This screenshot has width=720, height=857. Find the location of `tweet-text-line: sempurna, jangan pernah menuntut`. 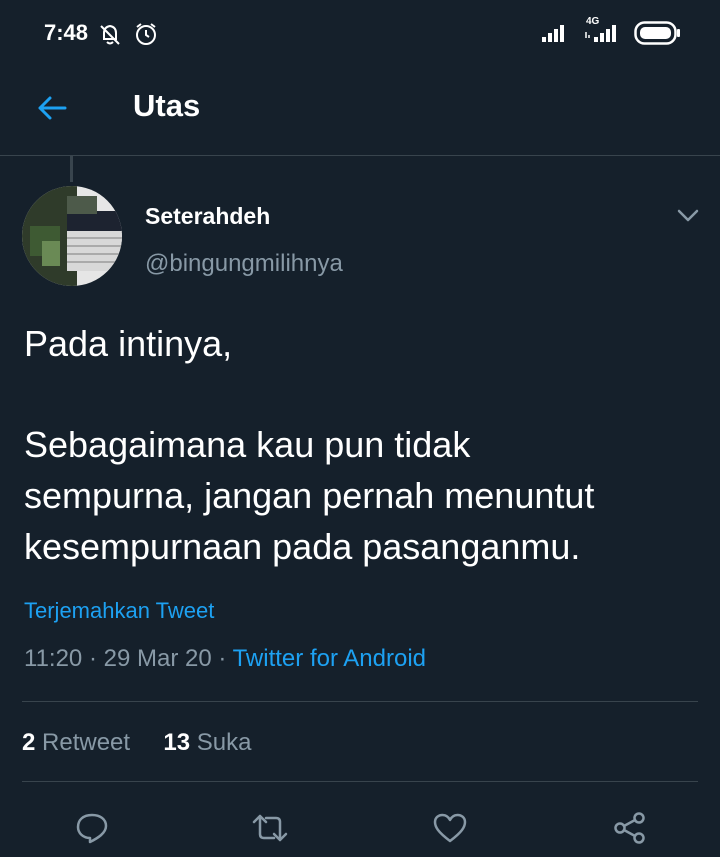

tweet-text-line: sempurna, jangan pernah menuntut is located at coordinates (309, 495).